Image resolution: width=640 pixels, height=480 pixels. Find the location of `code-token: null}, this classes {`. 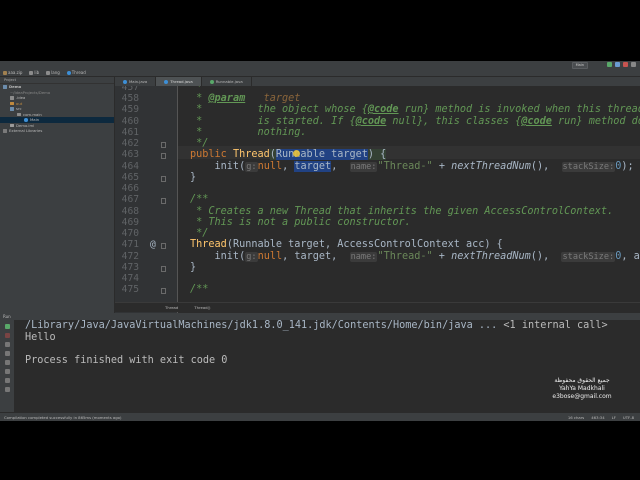

code-token: null}, this classes { is located at coordinates (454, 121).